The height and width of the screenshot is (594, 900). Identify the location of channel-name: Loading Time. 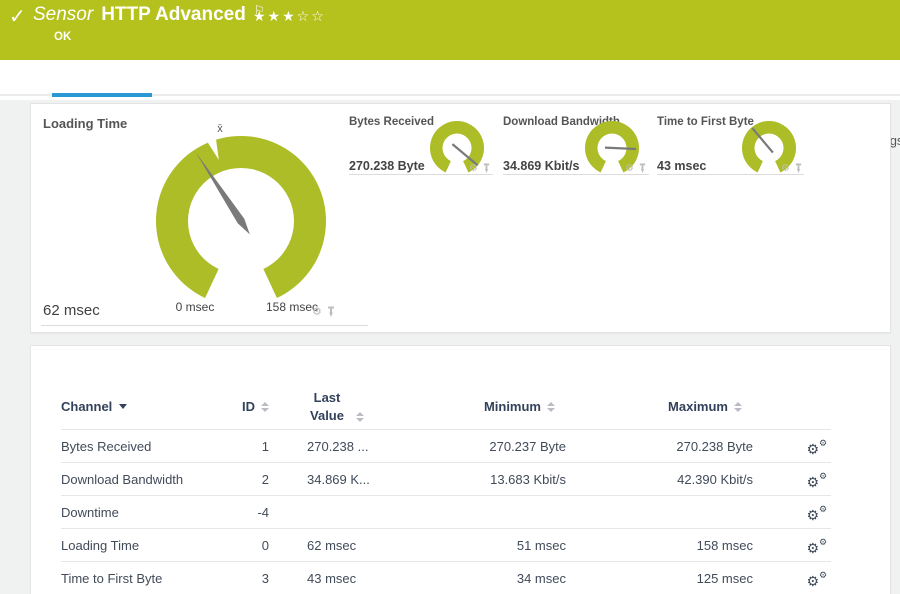
(135, 545).